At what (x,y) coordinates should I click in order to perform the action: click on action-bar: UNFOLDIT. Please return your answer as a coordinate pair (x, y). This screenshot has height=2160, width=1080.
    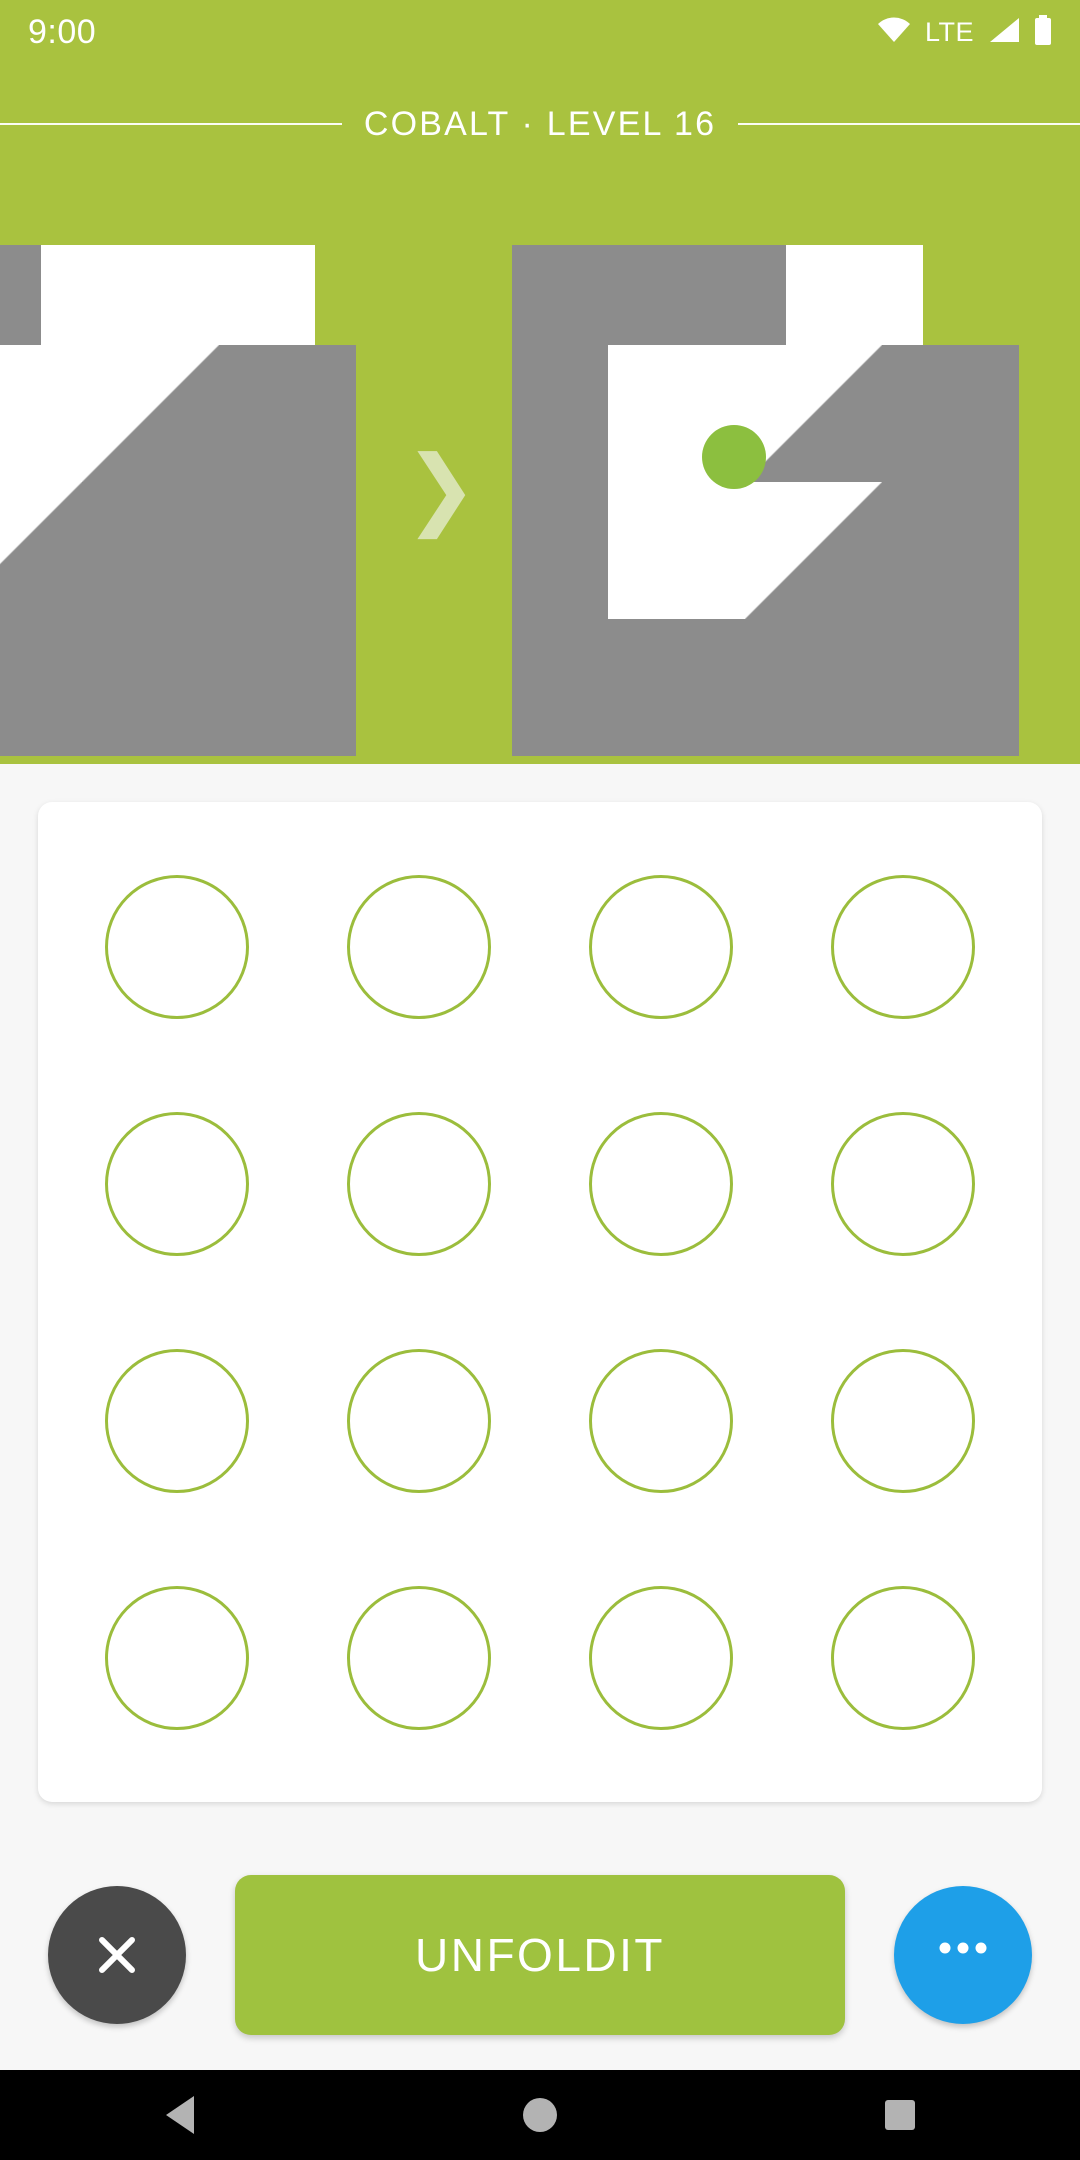
    Looking at the image, I should click on (540, 1955).